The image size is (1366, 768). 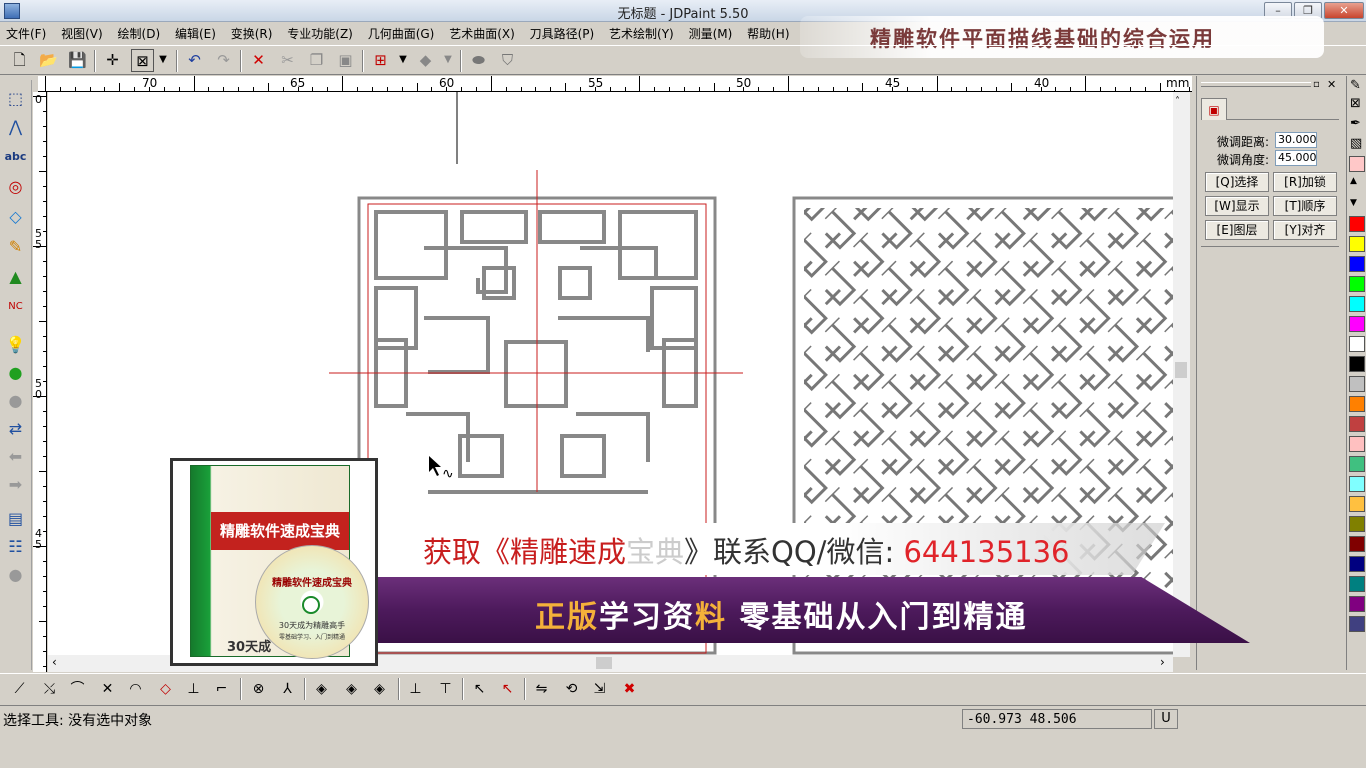 I want to click on save-icon: 💾, so click(x=77, y=60).